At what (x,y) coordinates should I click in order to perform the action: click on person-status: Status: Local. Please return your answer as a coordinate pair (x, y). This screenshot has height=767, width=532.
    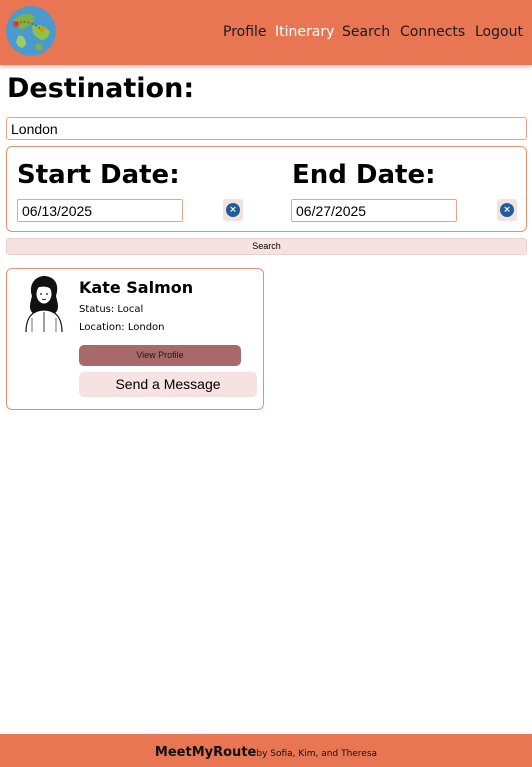
    Looking at the image, I should click on (111, 309).